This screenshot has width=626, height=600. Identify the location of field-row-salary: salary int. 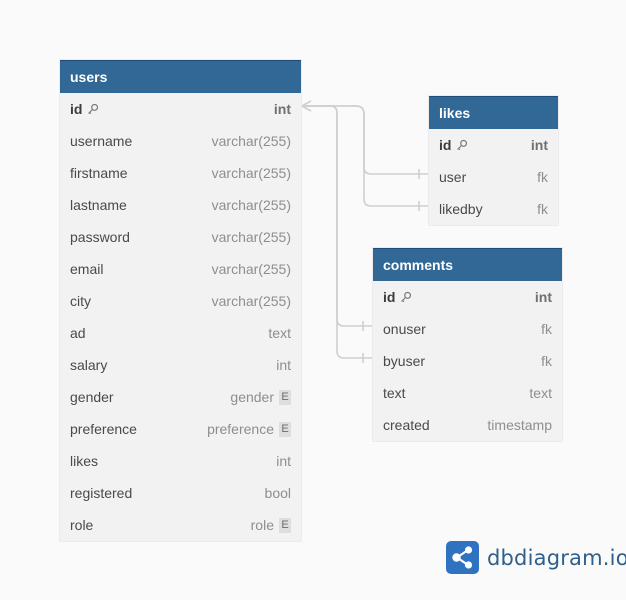
(180, 365).